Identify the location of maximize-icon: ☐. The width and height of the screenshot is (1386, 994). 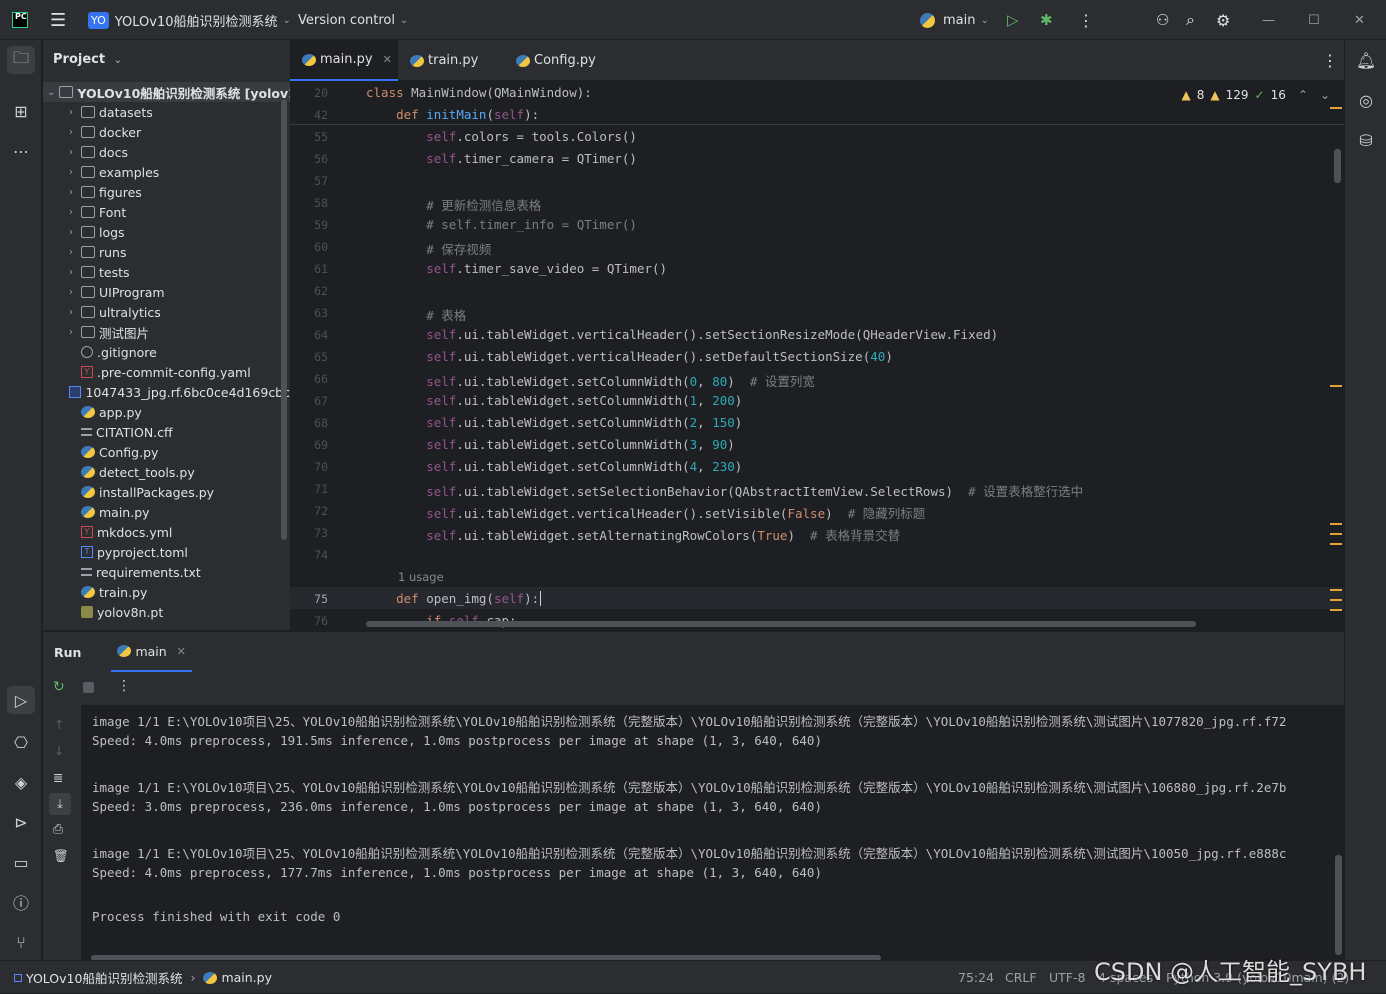
(1314, 20).